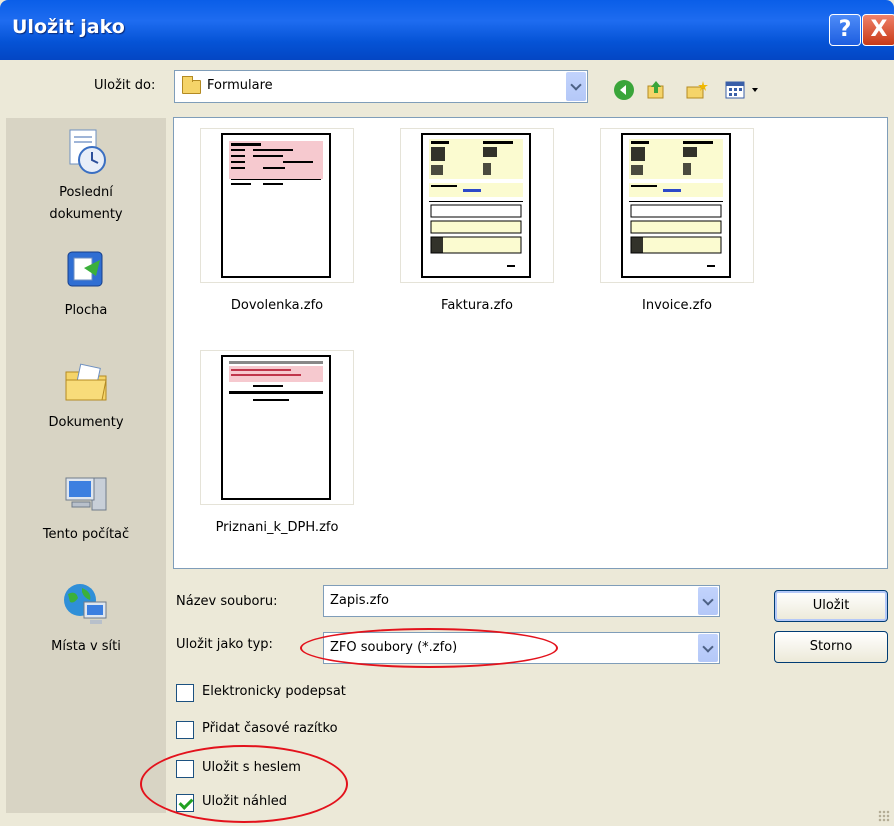 Image resolution: width=894 pixels, height=826 pixels. What do you see at coordinates (86, 177) in the screenshot?
I see `place-recent: Poslední dokumenty` at bounding box center [86, 177].